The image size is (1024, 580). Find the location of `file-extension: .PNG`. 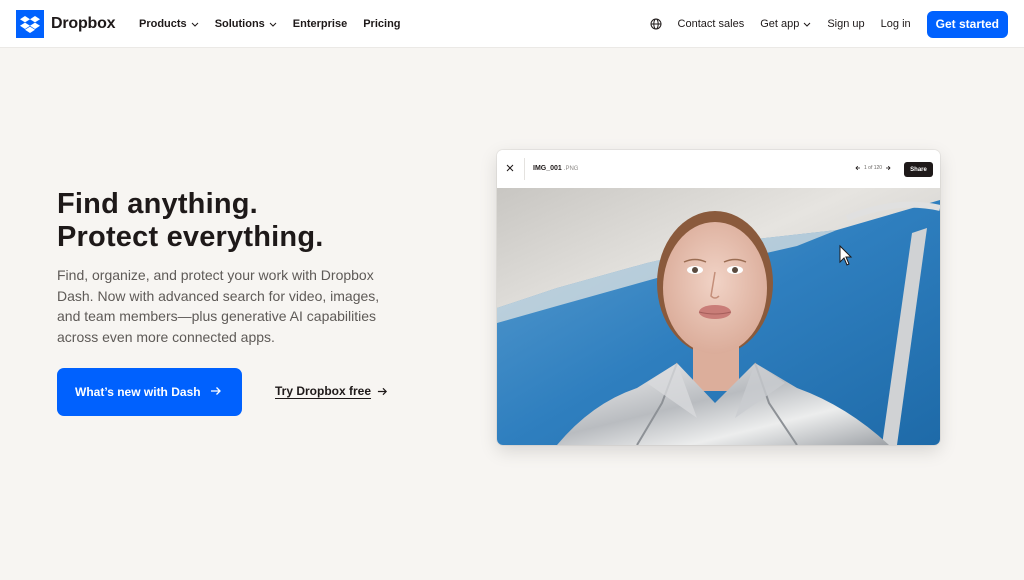

file-extension: .PNG is located at coordinates (571, 169).